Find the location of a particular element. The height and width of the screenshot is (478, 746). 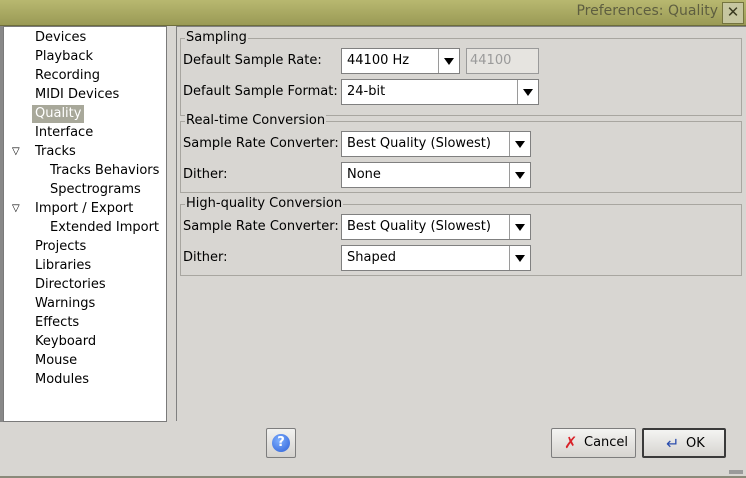

sample-format-select: 24-bit is located at coordinates (440, 92).